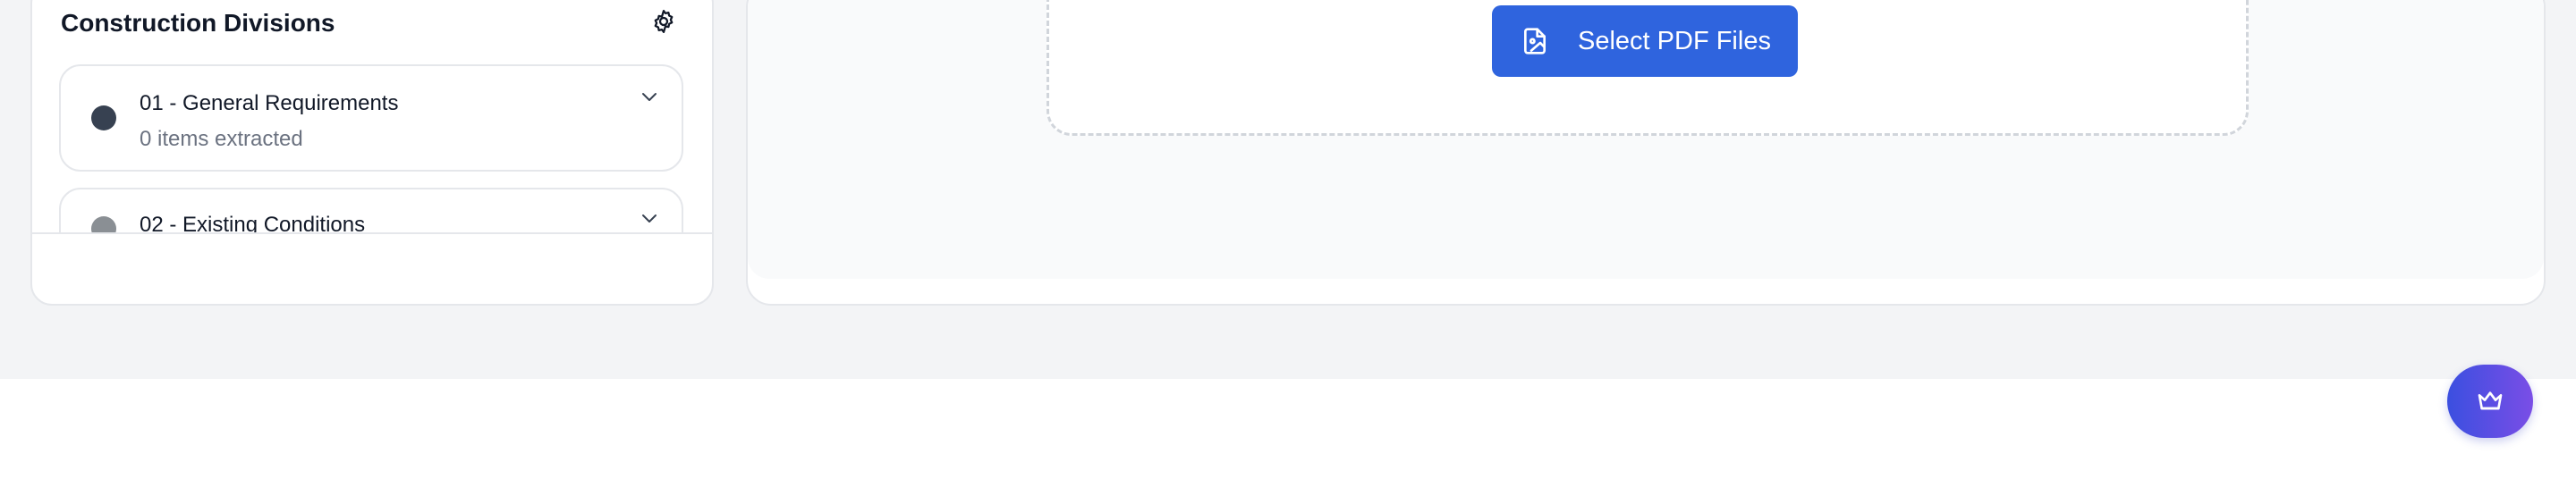 Image resolution: width=2576 pixels, height=479 pixels. What do you see at coordinates (1674, 41) in the screenshot?
I see `button-label: Select PDF Files` at bounding box center [1674, 41].